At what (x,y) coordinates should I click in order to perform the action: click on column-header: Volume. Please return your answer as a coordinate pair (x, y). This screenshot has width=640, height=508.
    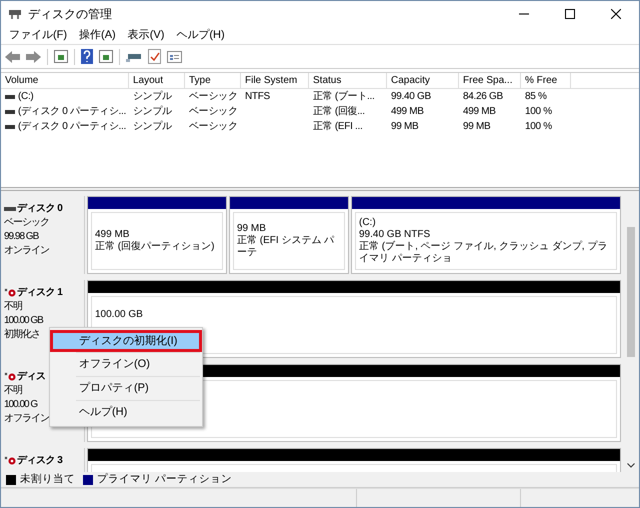
    Looking at the image, I should click on (65, 80).